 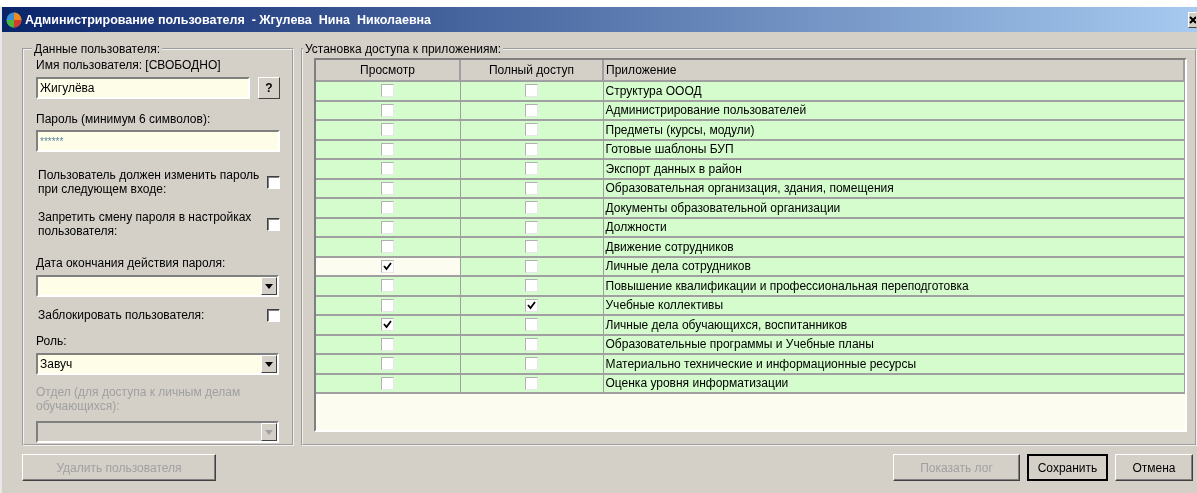 What do you see at coordinates (1067, 467) in the screenshot?
I see `dialog-button: Сохранить` at bounding box center [1067, 467].